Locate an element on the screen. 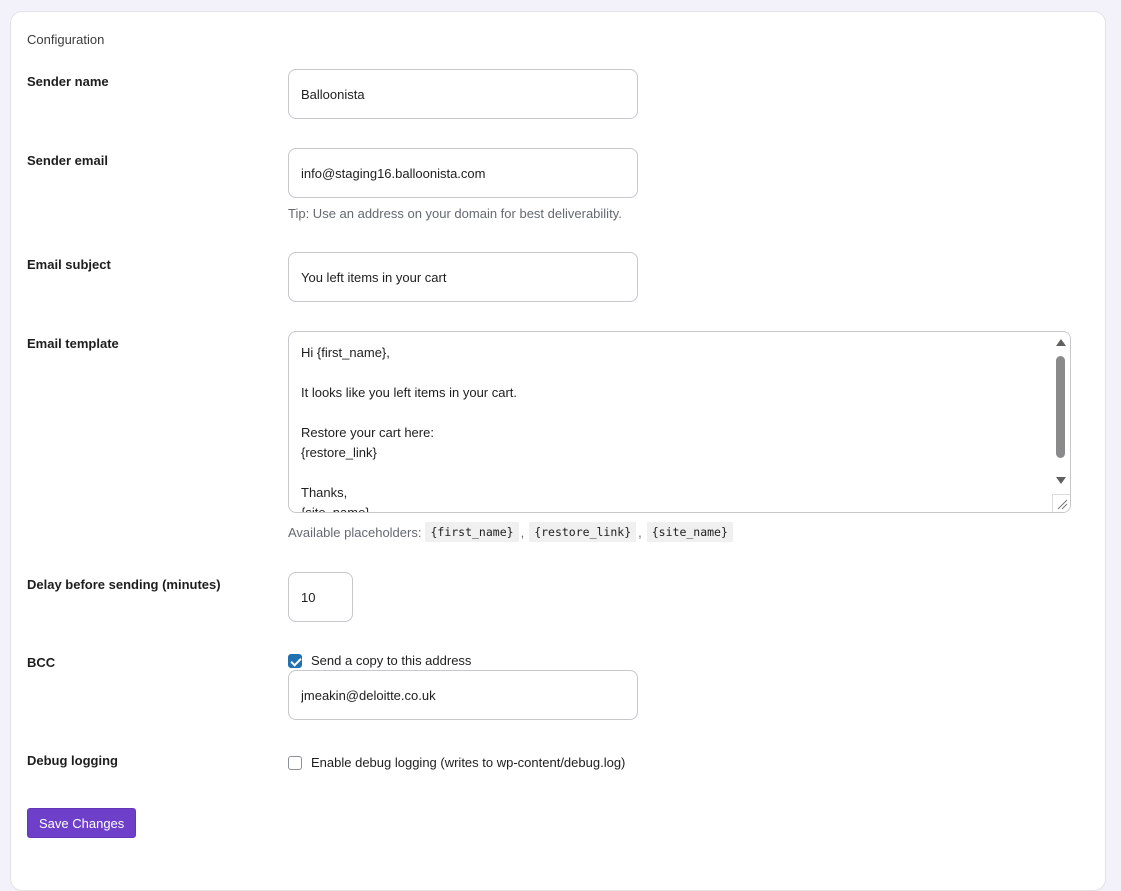 The image size is (1121, 891). bcc-email-input is located at coordinates (463, 695).